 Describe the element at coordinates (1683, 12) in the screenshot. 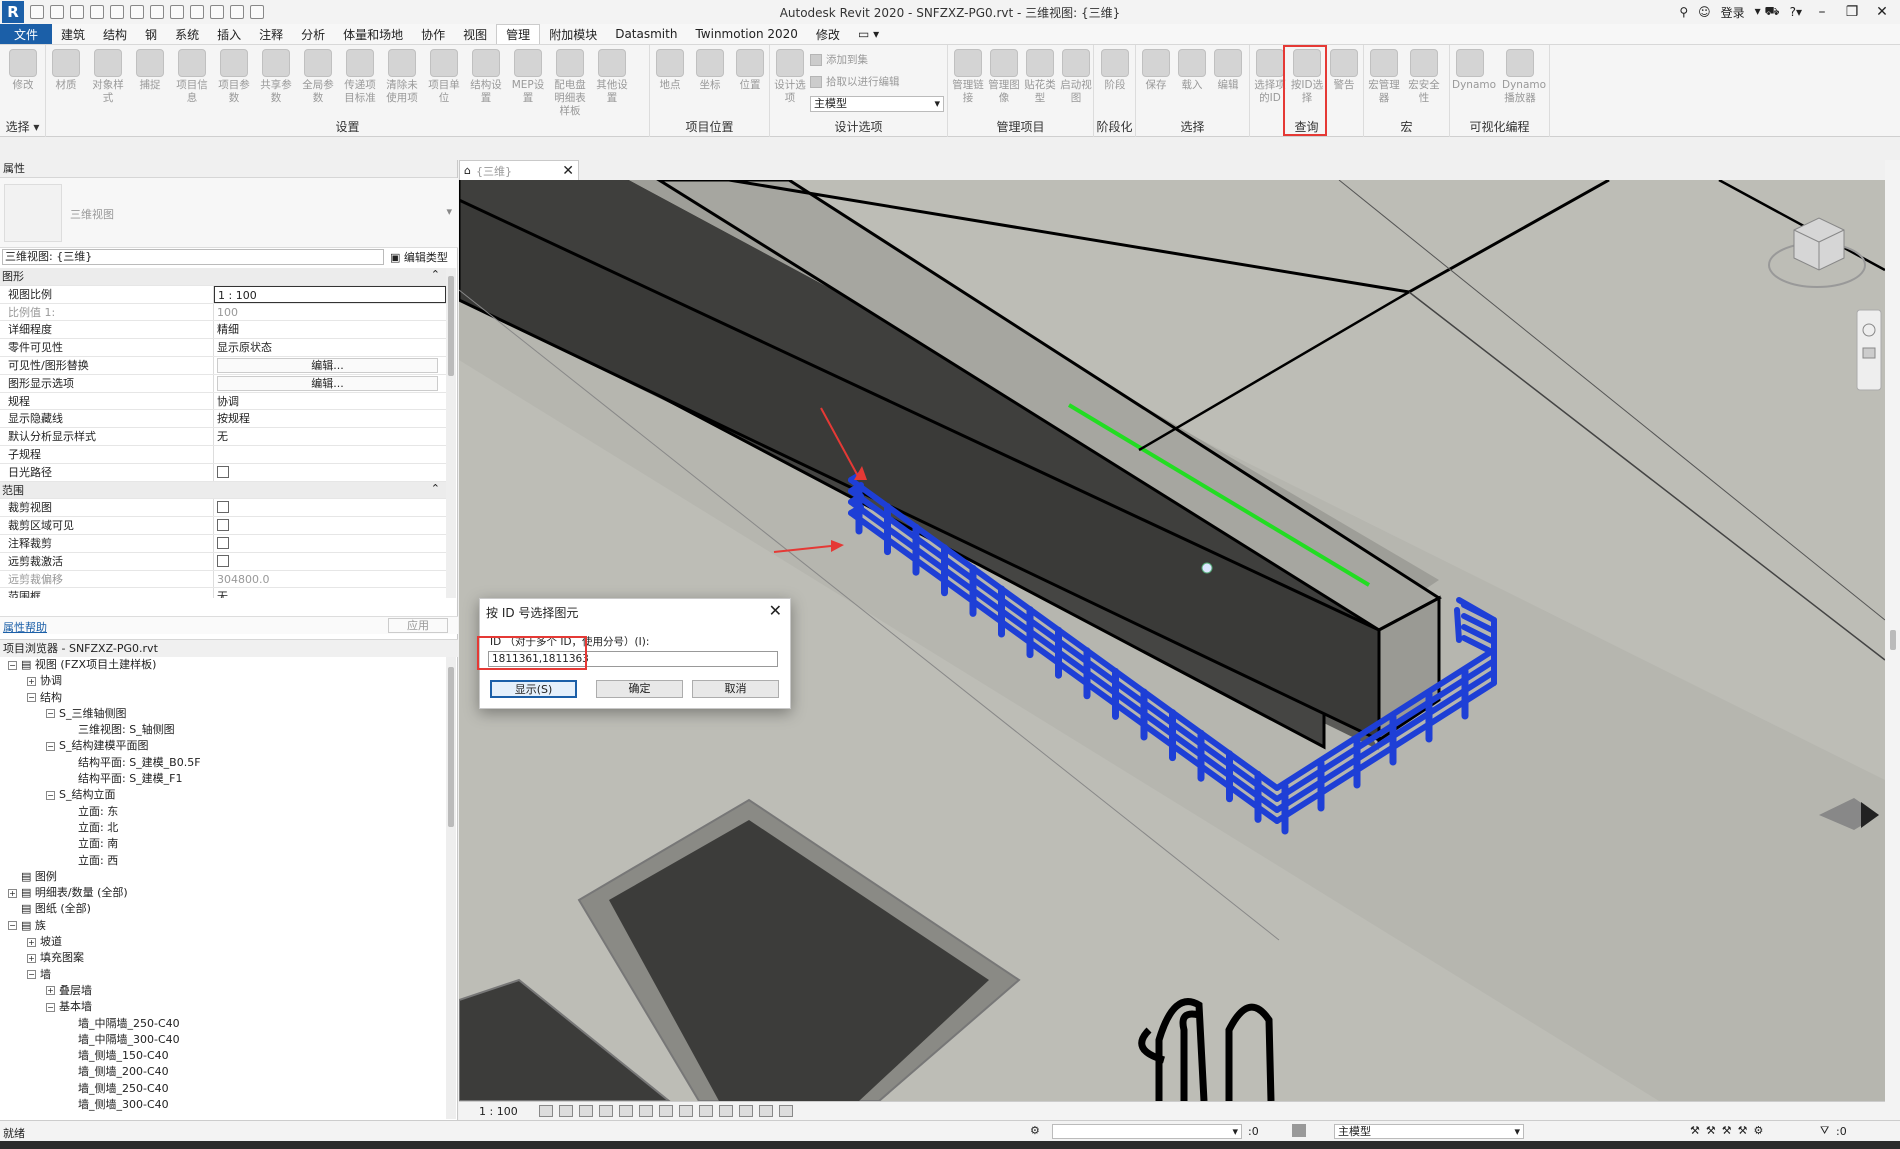

I see `binoculars-icon: ⚲` at that location.